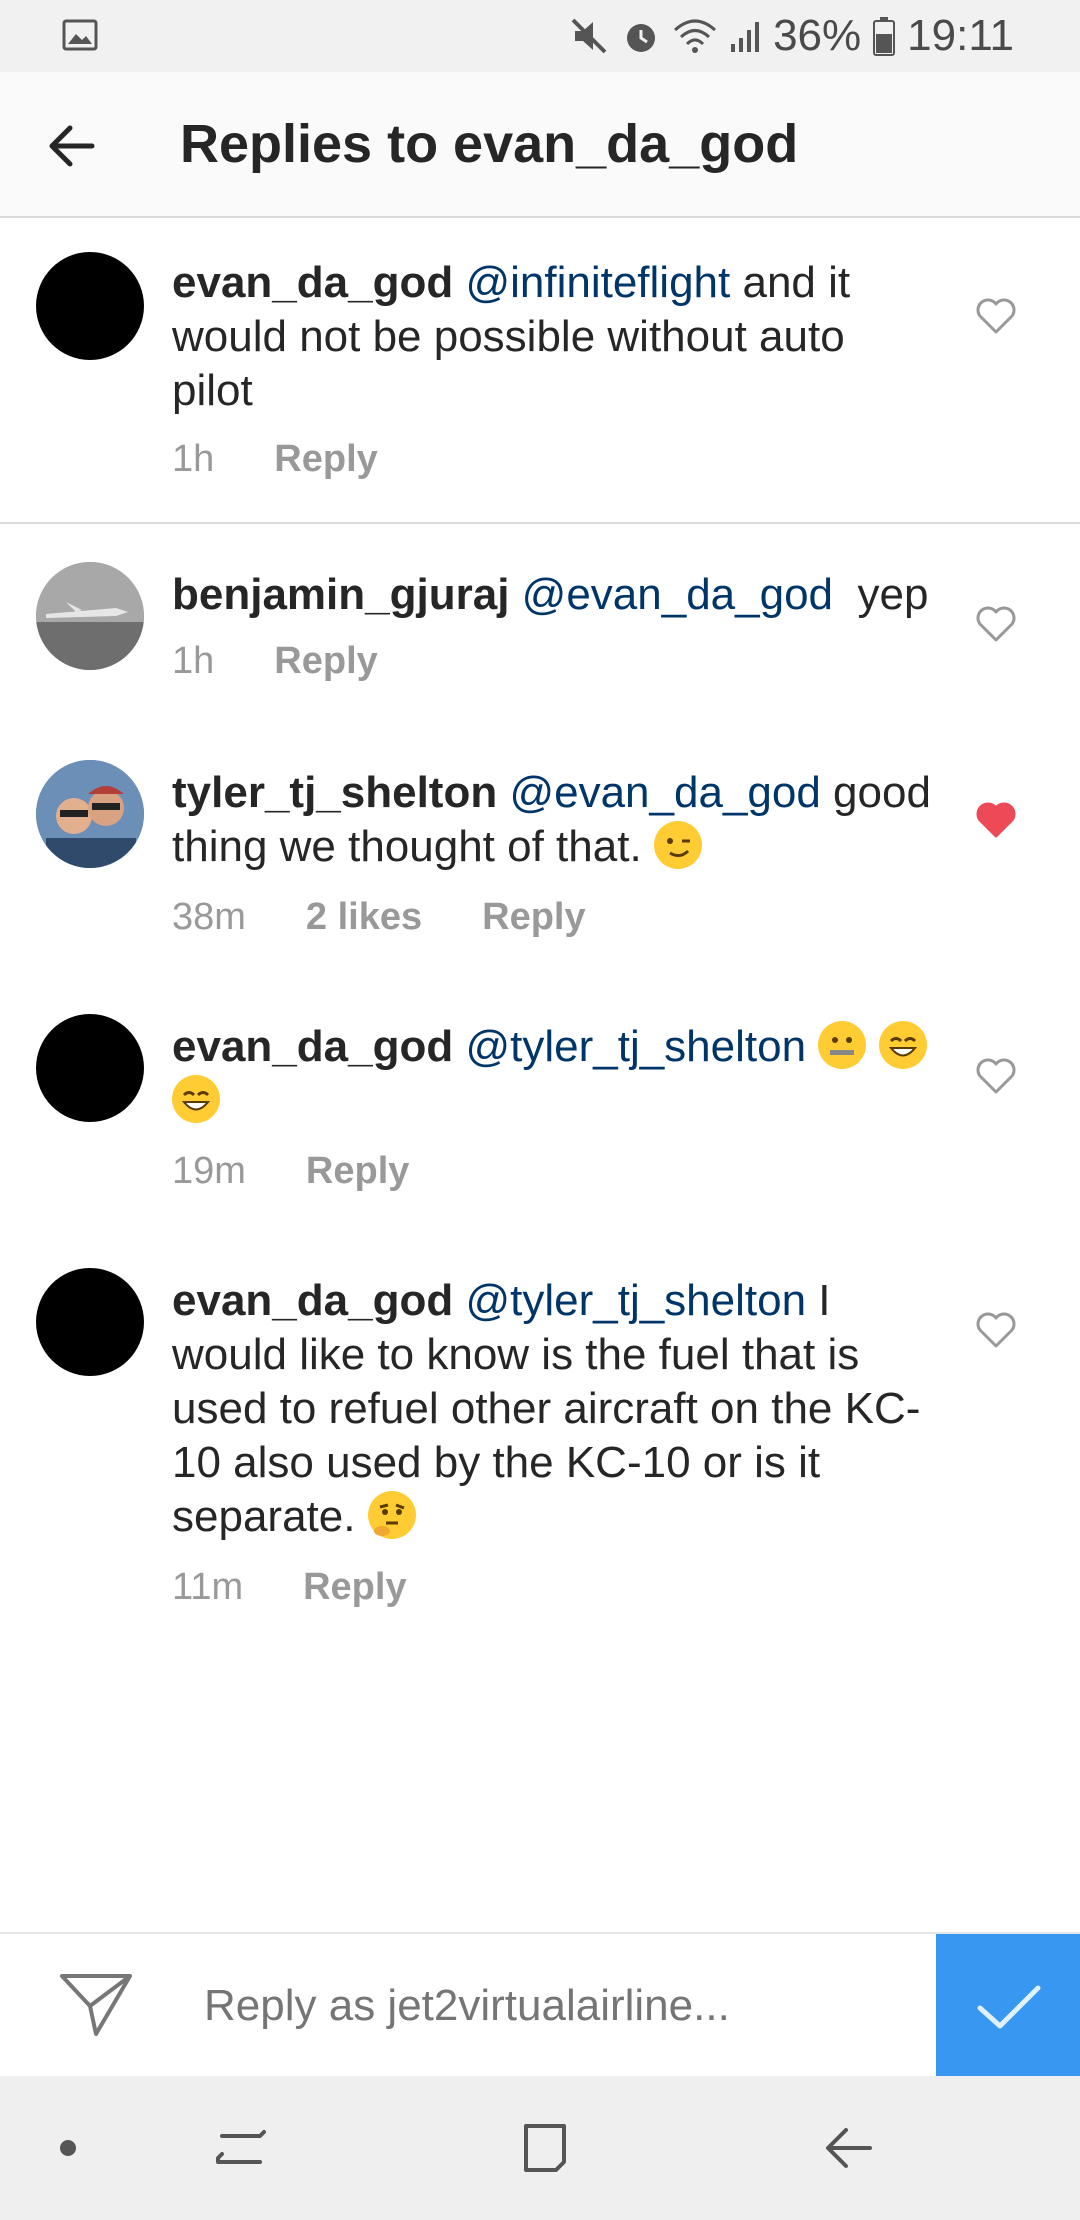  I want to click on comment-text: benjamin_gjuraj @evan_da_god yep, so click(552, 595).